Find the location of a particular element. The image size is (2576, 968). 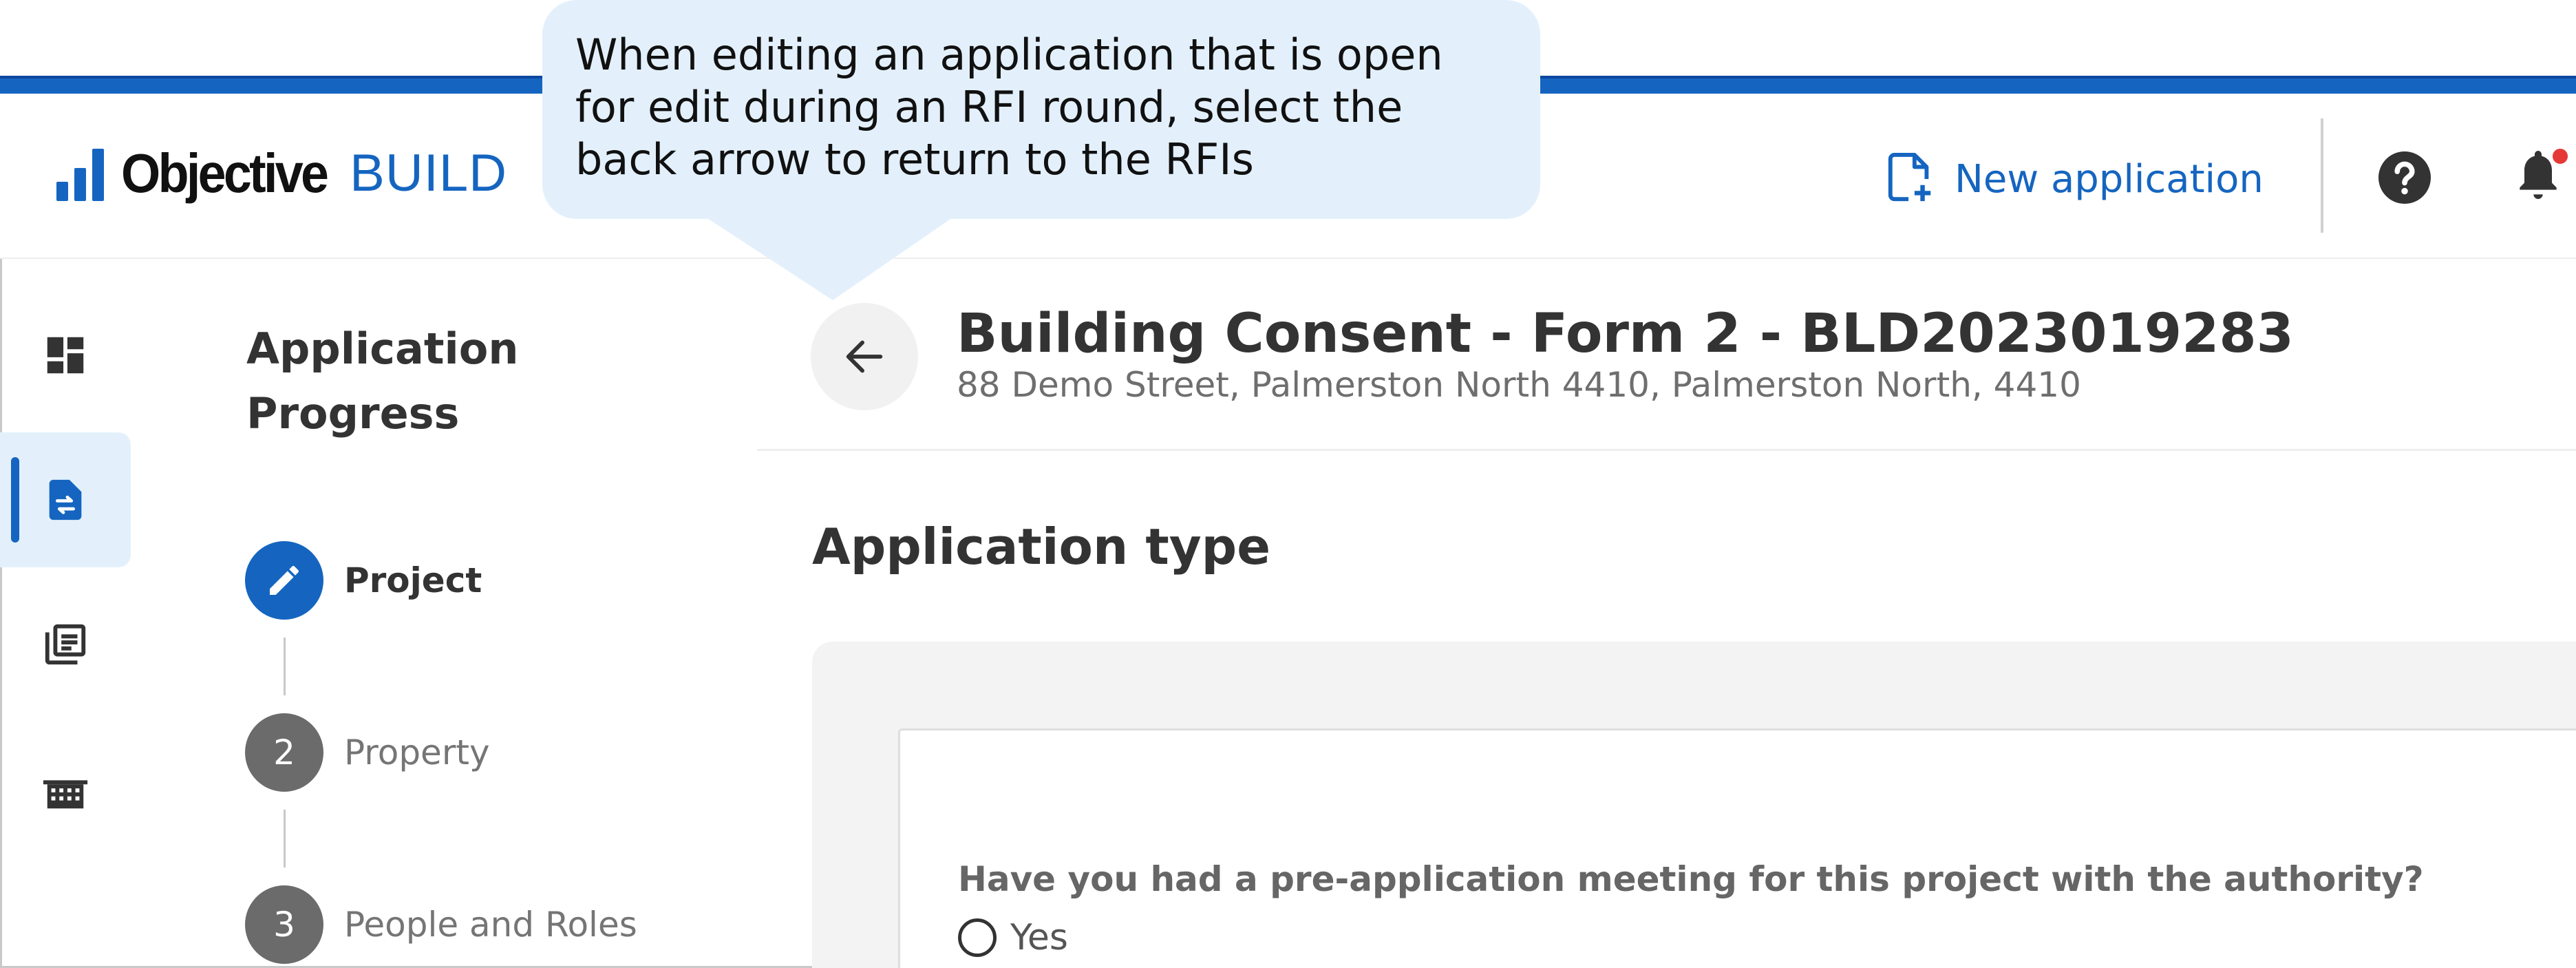

logo-bars-icon is located at coordinates (81, 175).